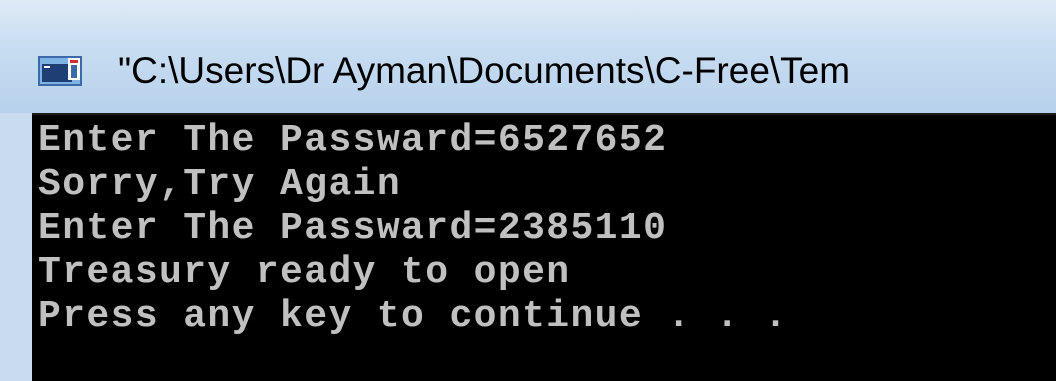  What do you see at coordinates (353, 140) in the screenshot?
I see `console-line: Enter The Passward=6527652` at bounding box center [353, 140].